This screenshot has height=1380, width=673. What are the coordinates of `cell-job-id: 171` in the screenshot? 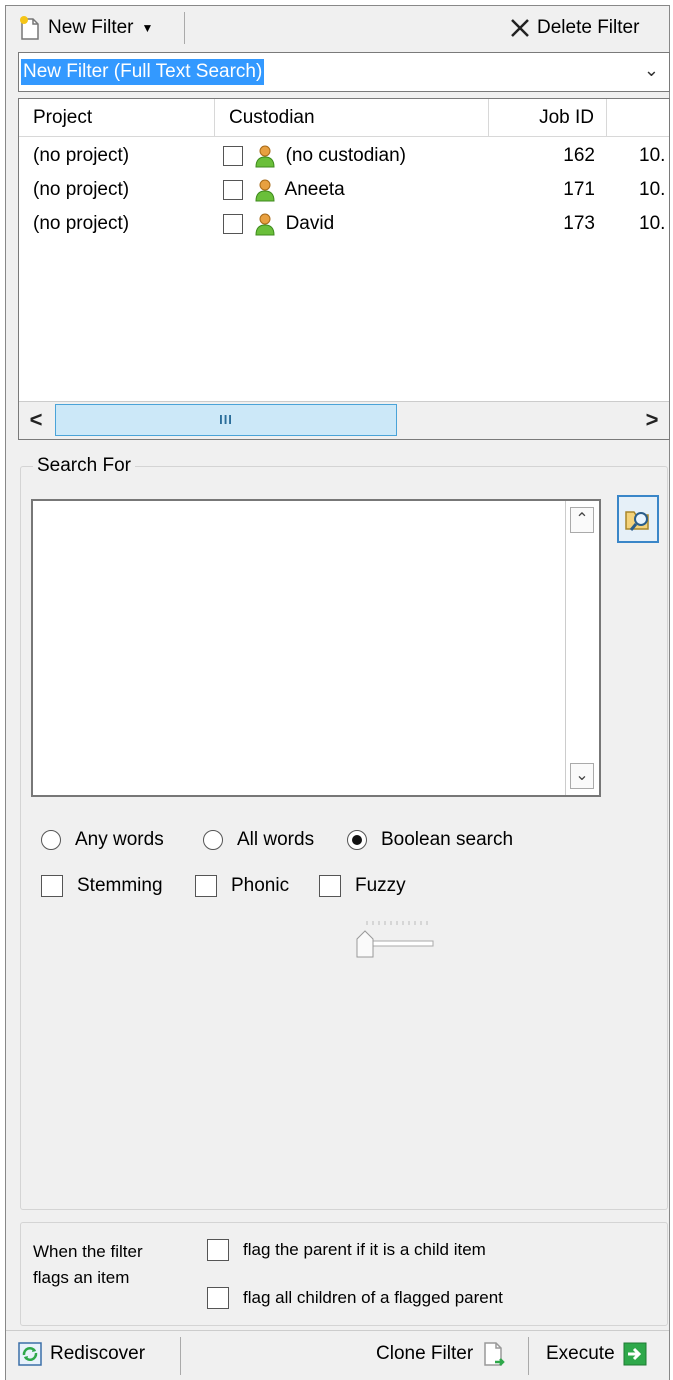 It's located at (579, 189).